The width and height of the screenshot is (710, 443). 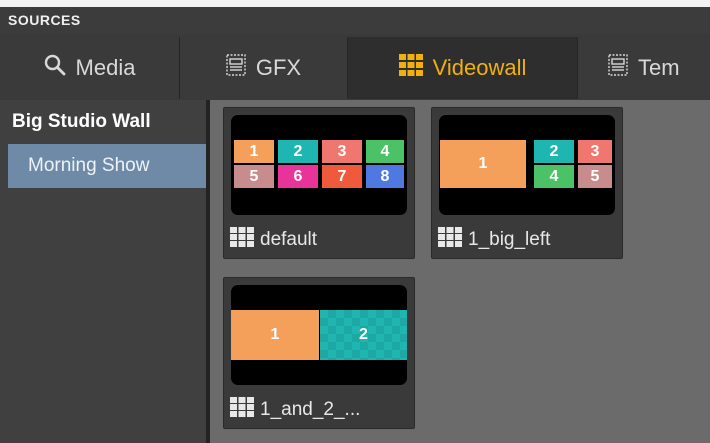 I want to click on layout-cell: 6, so click(x=298, y=176).